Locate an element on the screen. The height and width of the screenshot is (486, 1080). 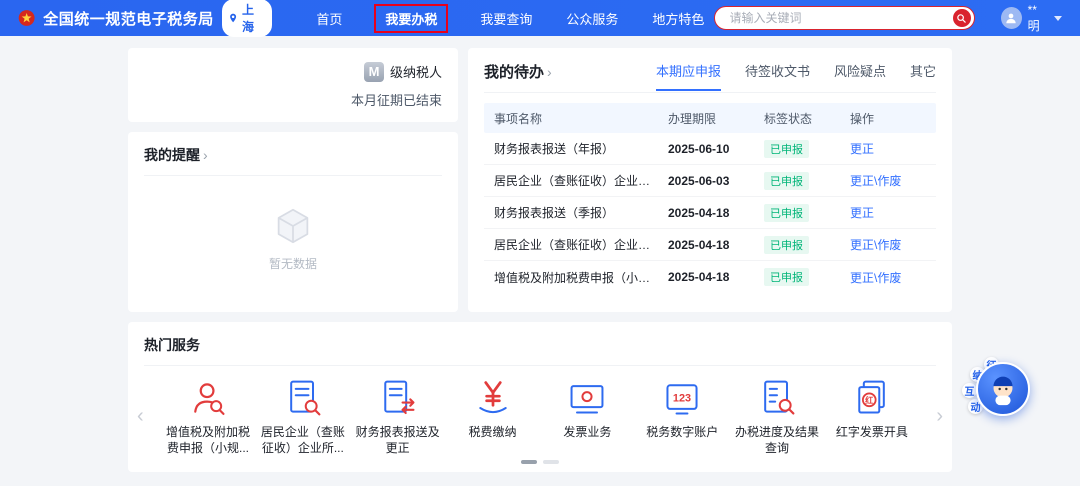
svg-text: 红 is located at coordinates (869, 400).